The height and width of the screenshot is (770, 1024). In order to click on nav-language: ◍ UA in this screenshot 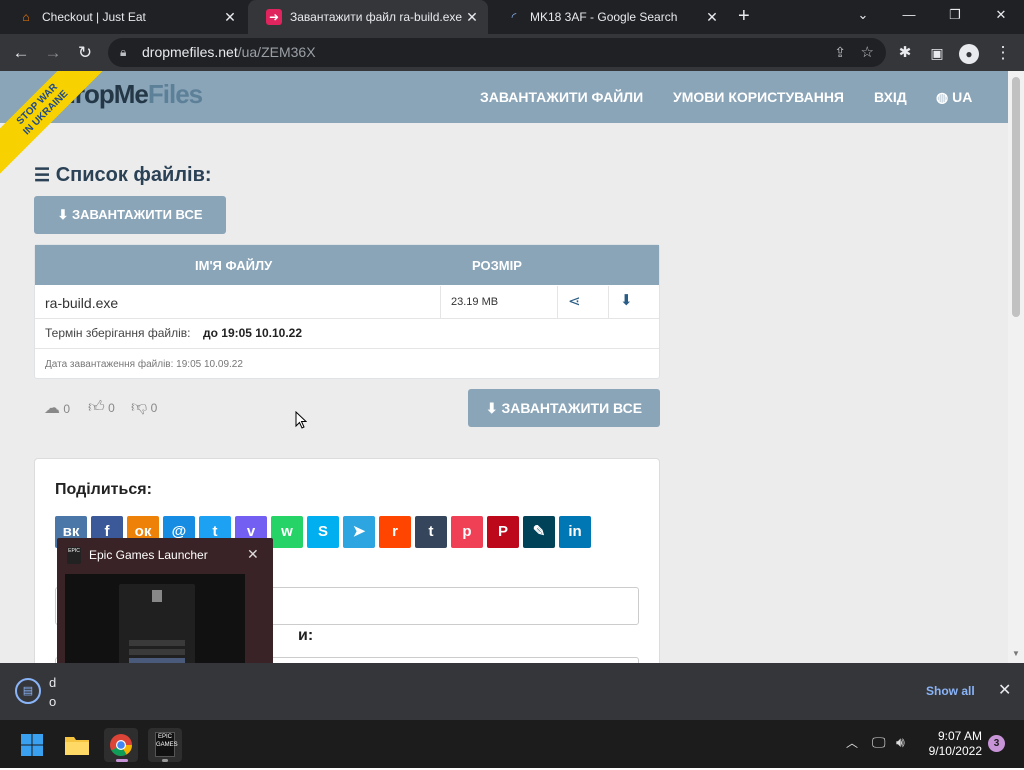, I will do `click(954, 97)`.